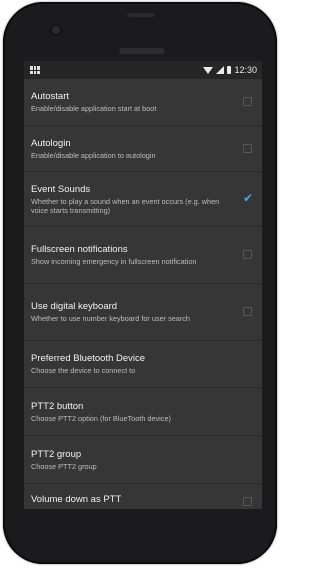 This screenshot has width=320, height=568. Describe the element at coordinates (51, 143) in the screenshot. I see `setting-title: Autologin` at that location.